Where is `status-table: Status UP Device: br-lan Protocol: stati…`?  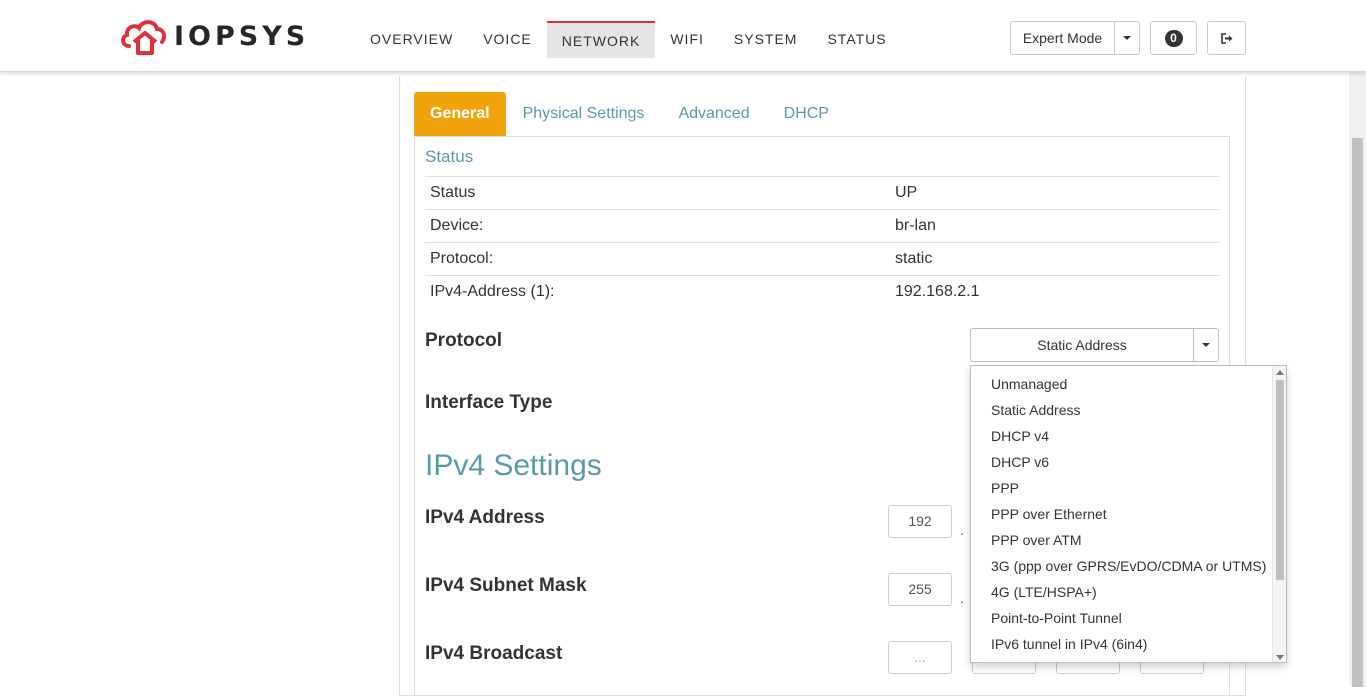
status-table: Status UP Device: br-lan Protocol: stati… is located at coordinates (822, 242).